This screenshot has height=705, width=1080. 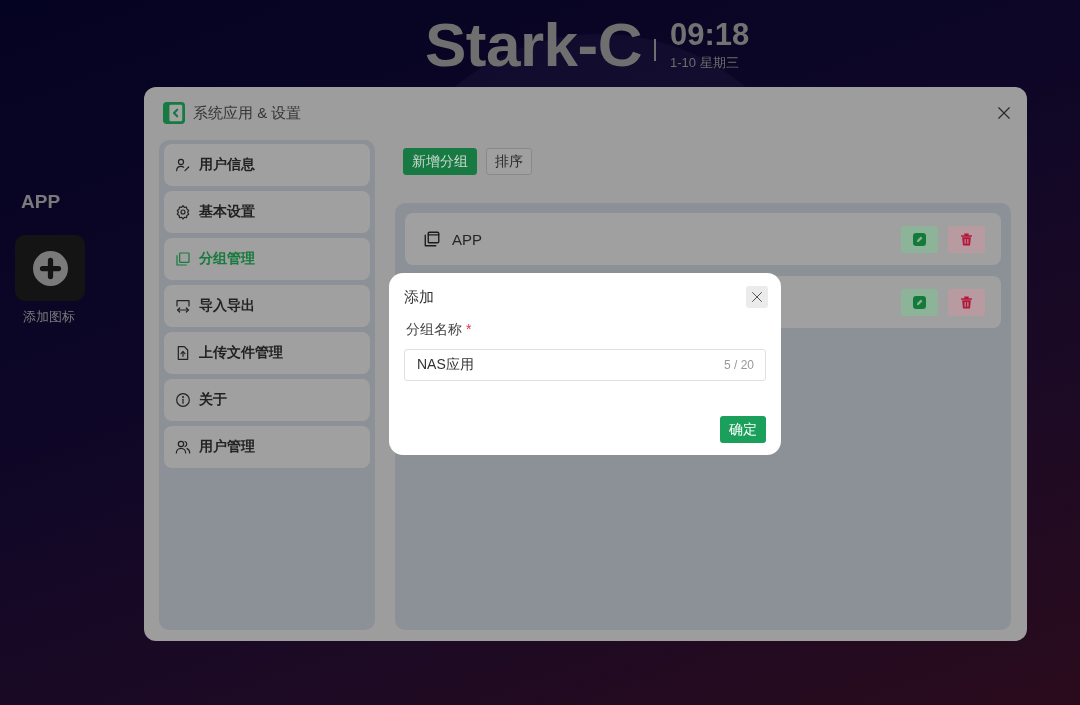 I want to click on sidebar-item: 基本设置, so click(x=267, y=212).